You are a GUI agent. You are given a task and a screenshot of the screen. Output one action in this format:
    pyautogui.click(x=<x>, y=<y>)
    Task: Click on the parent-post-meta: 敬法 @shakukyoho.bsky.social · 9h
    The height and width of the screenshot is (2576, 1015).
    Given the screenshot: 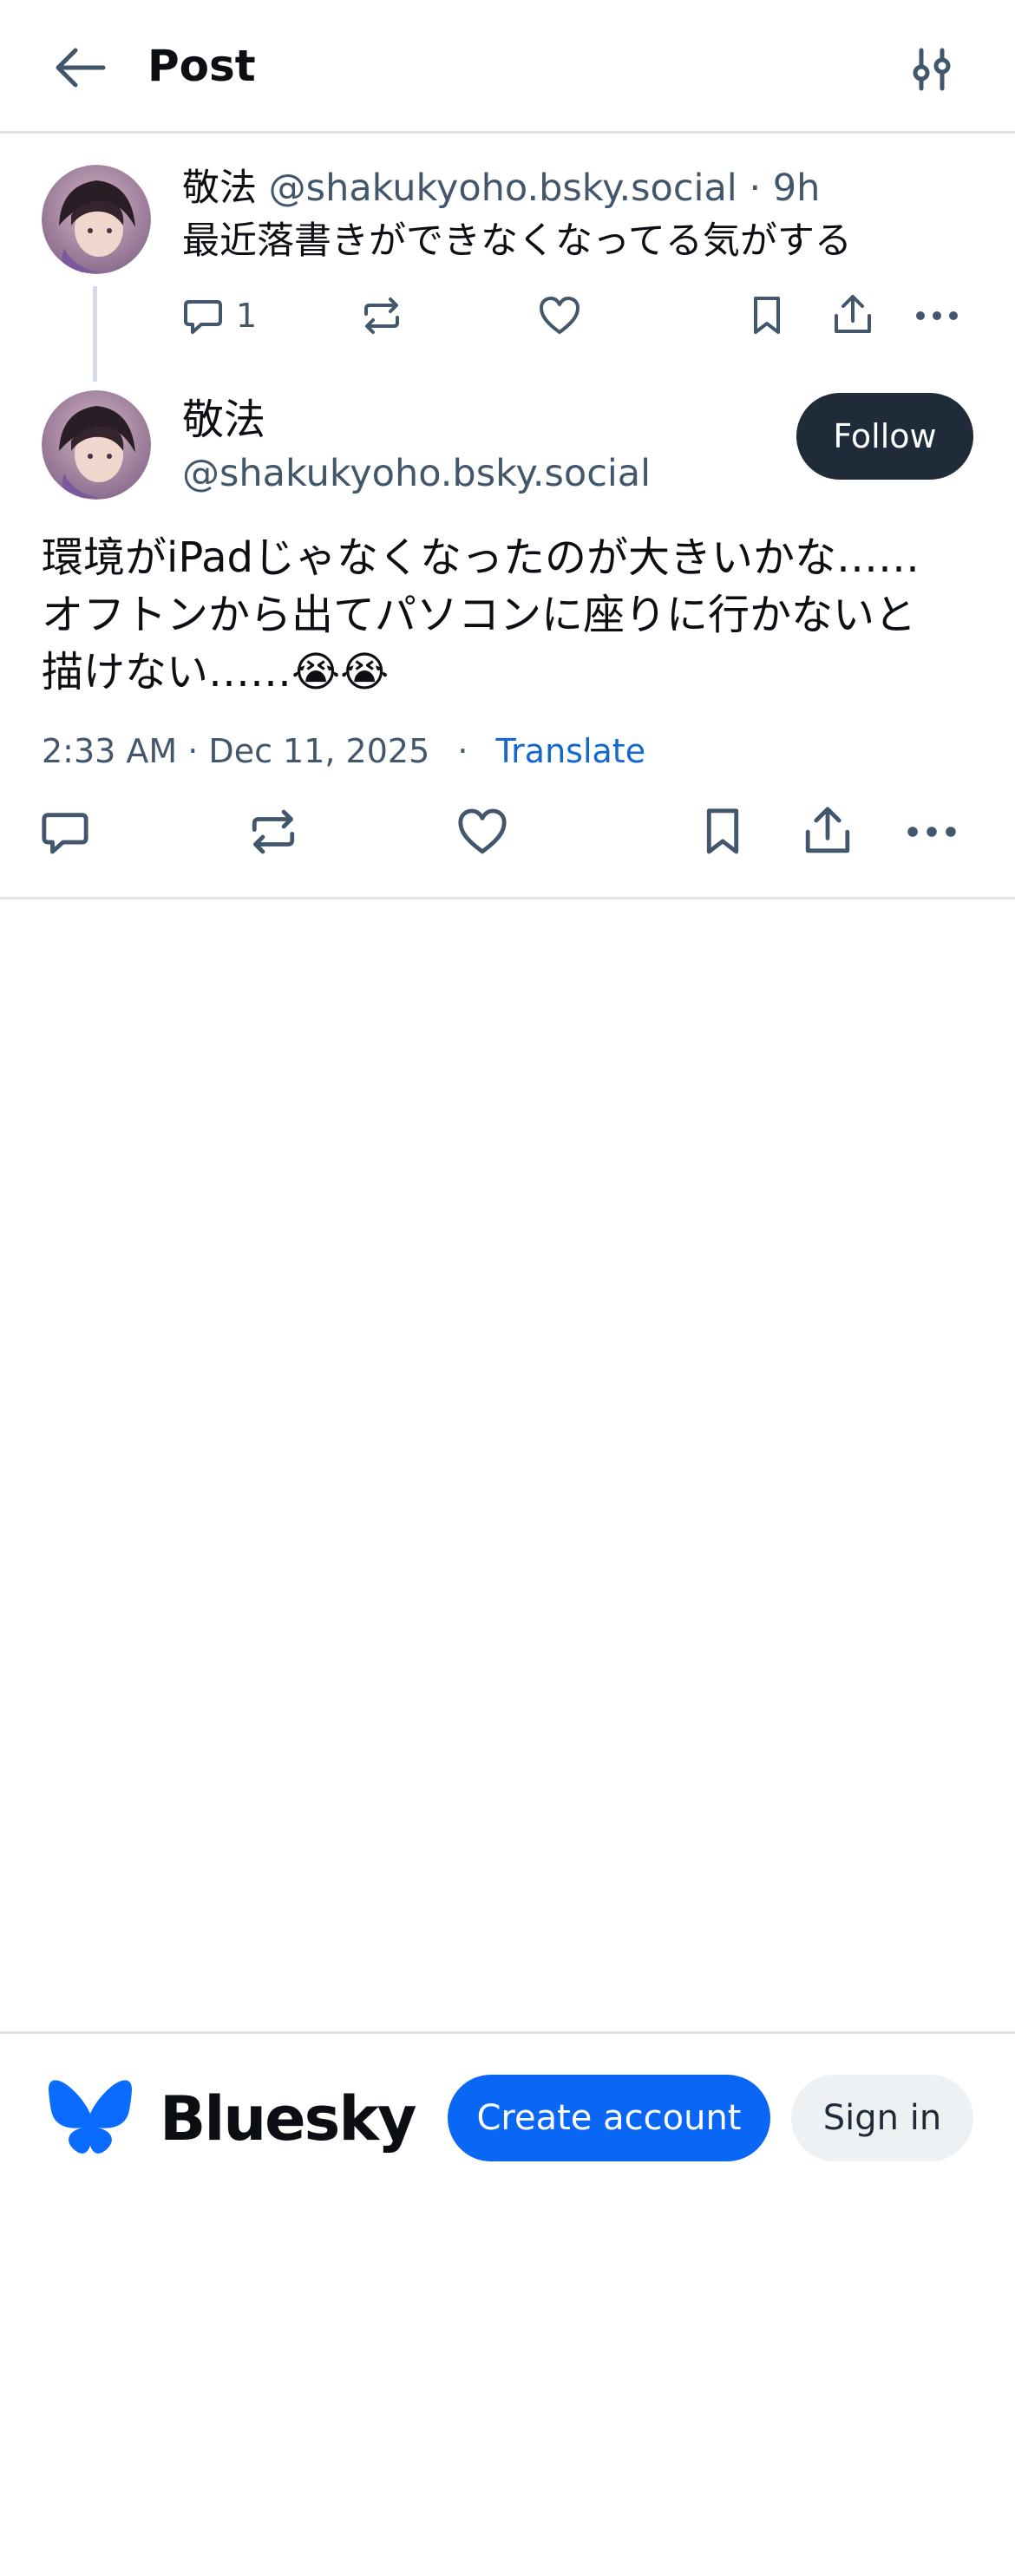 What is the action you would take?
    pyautogui.click(x=501, y=188)
    